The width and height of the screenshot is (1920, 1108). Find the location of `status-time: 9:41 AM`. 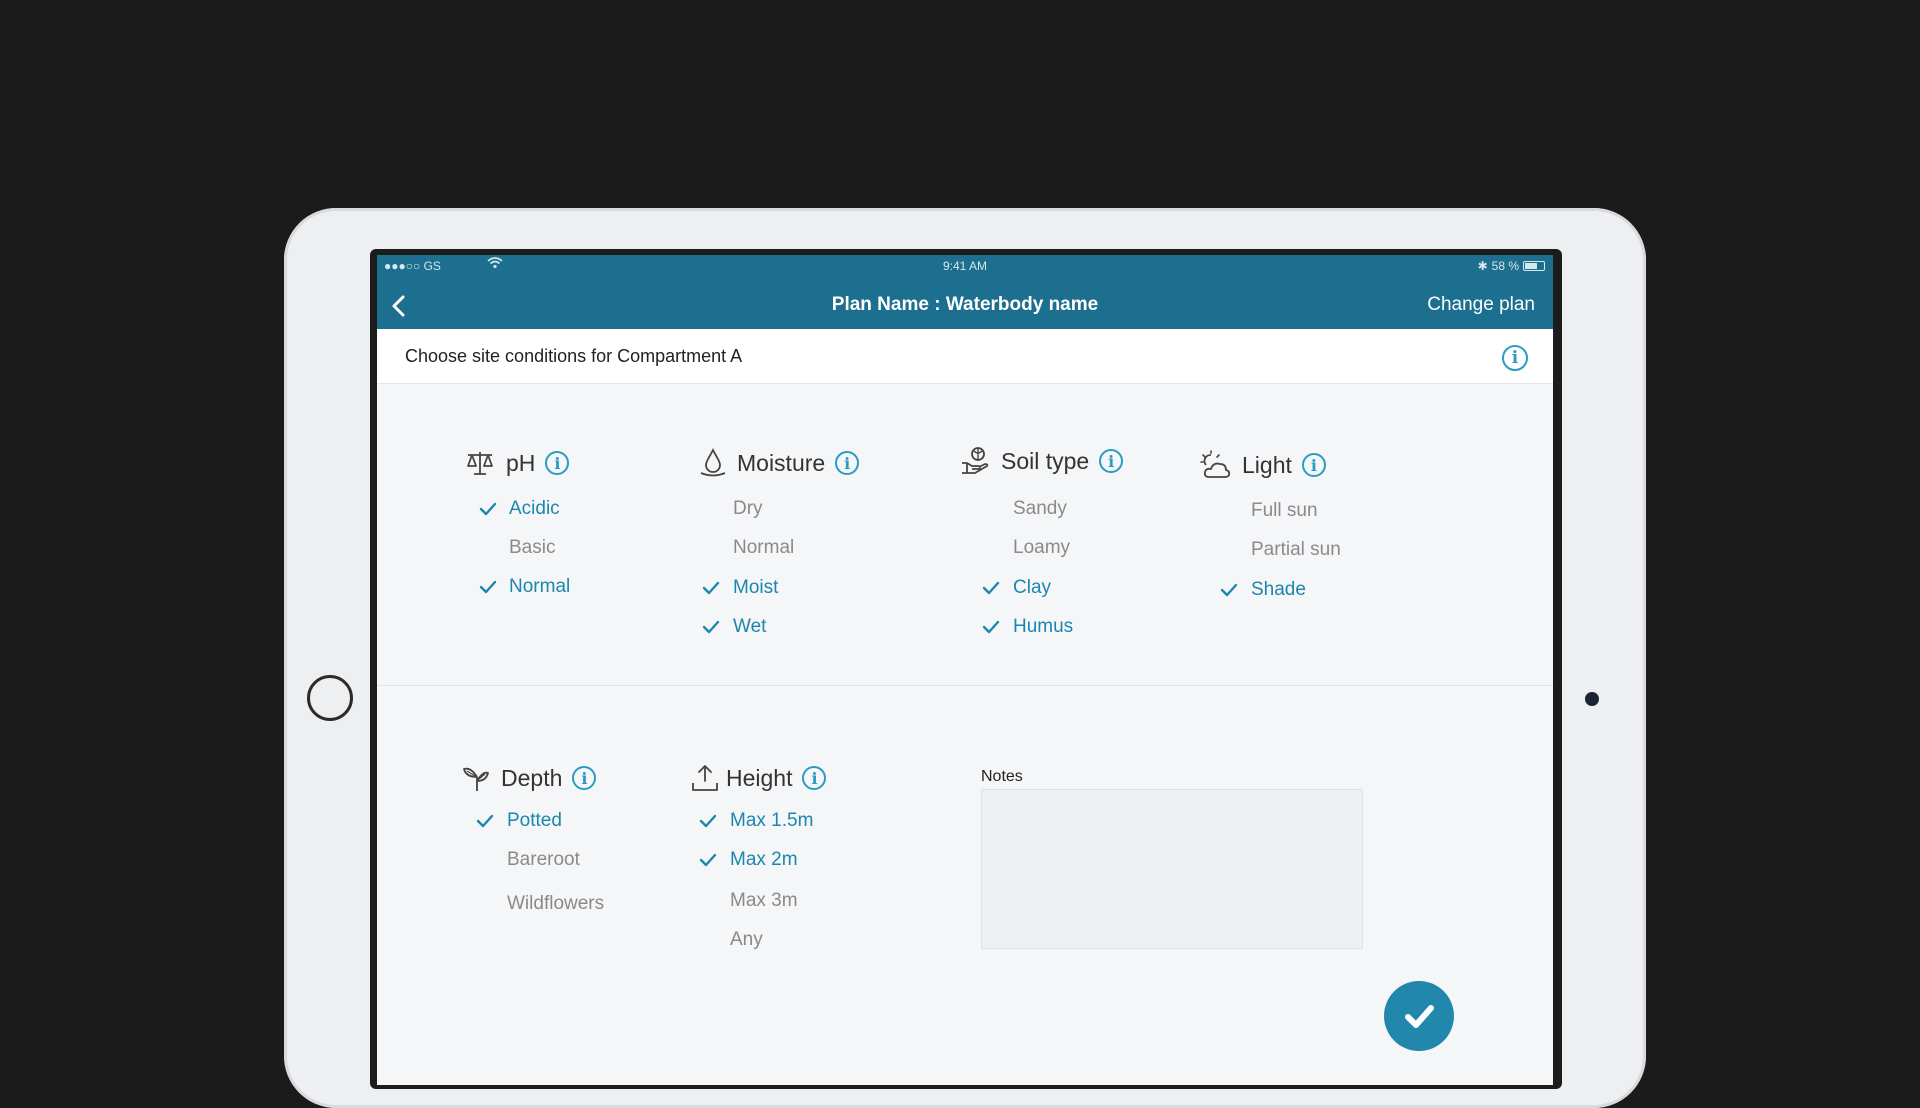

status-time: 9:41 AM is located at coordinates (965, 266).